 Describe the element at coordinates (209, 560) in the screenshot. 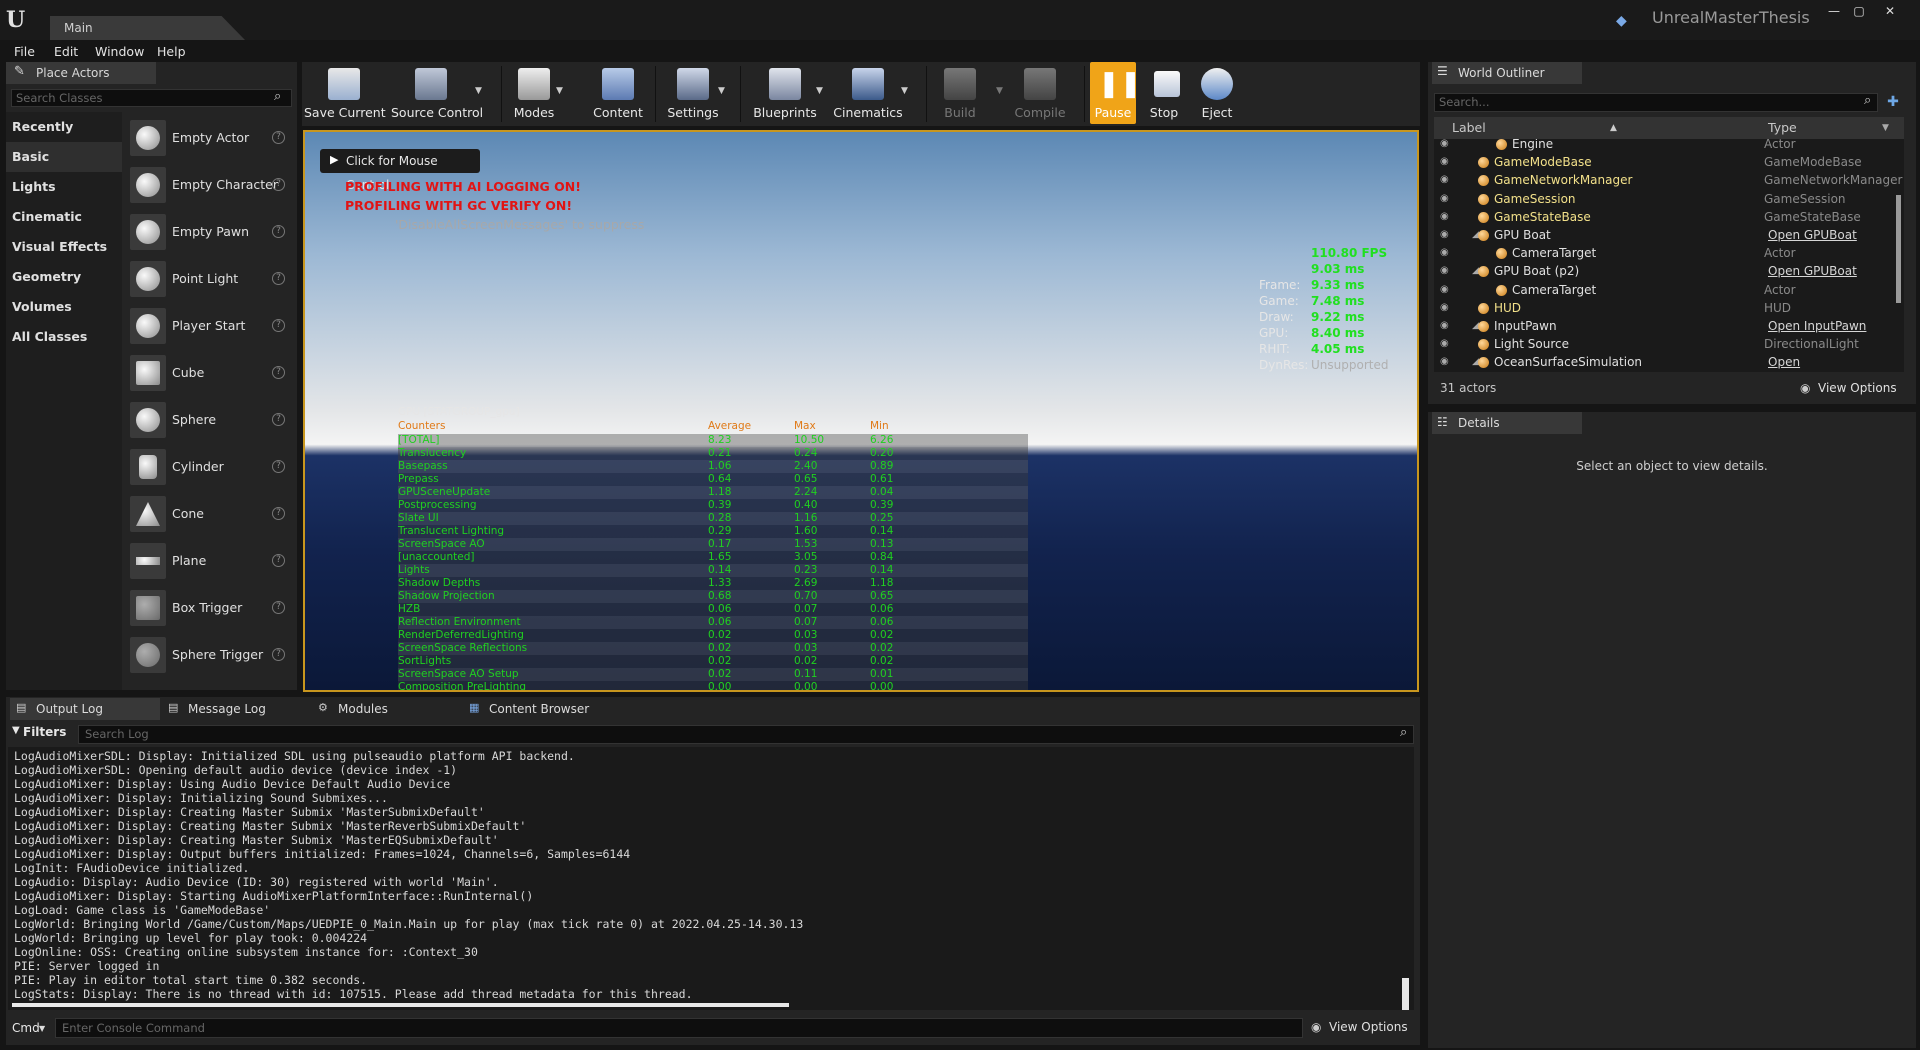

I see `actor-item: Plane?` at that location.